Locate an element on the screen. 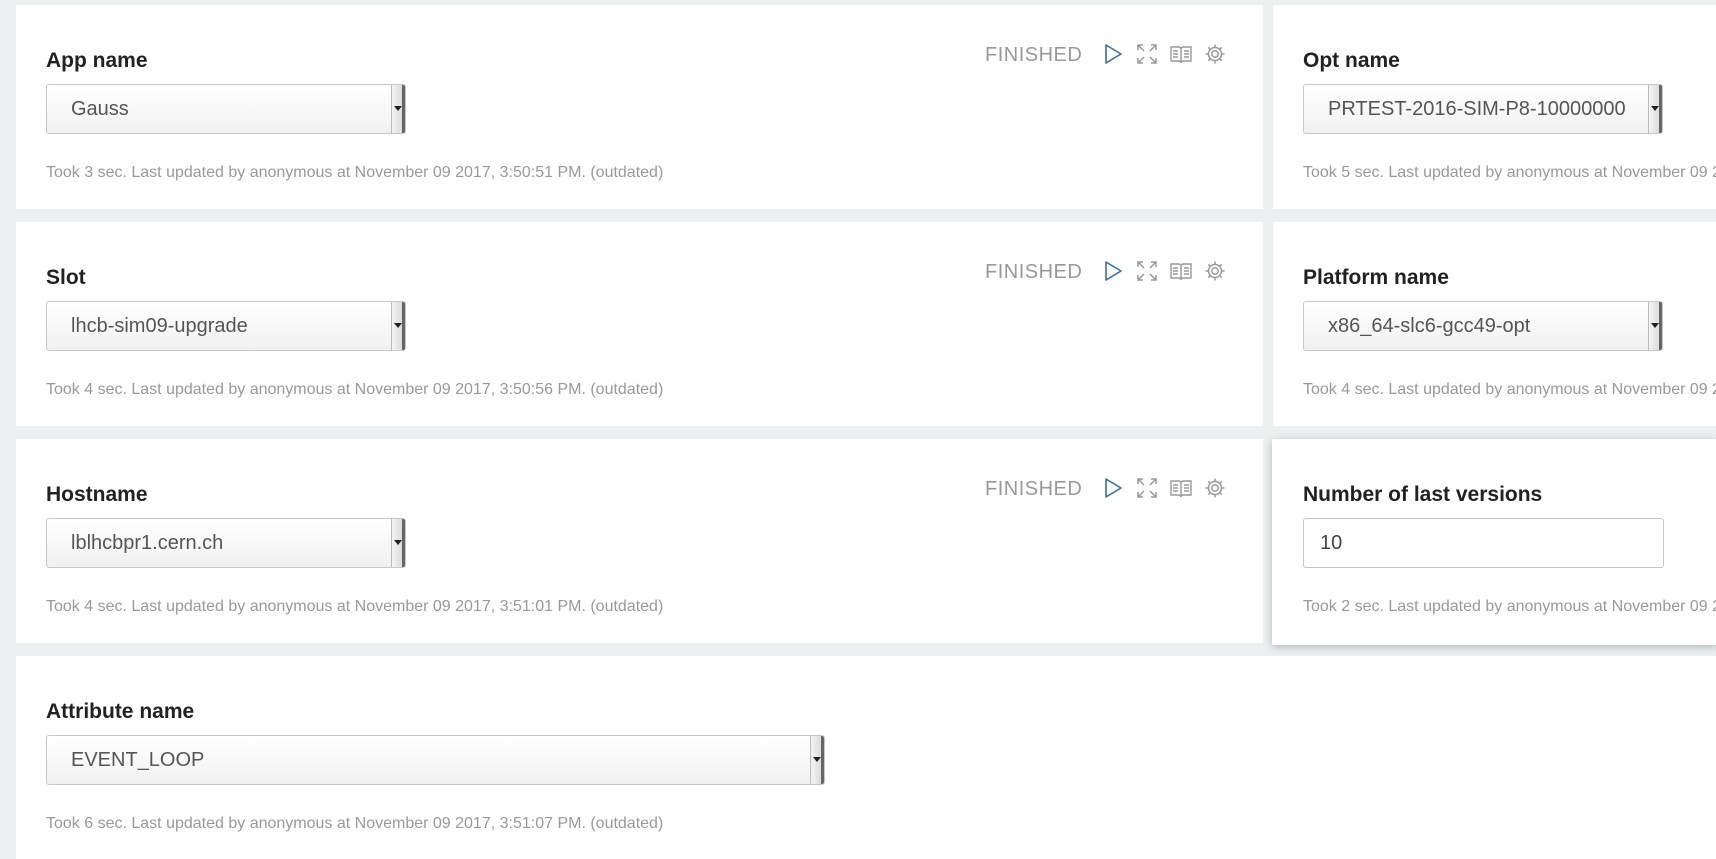  field-label: Platform name is located at coordinates (1376, 277).